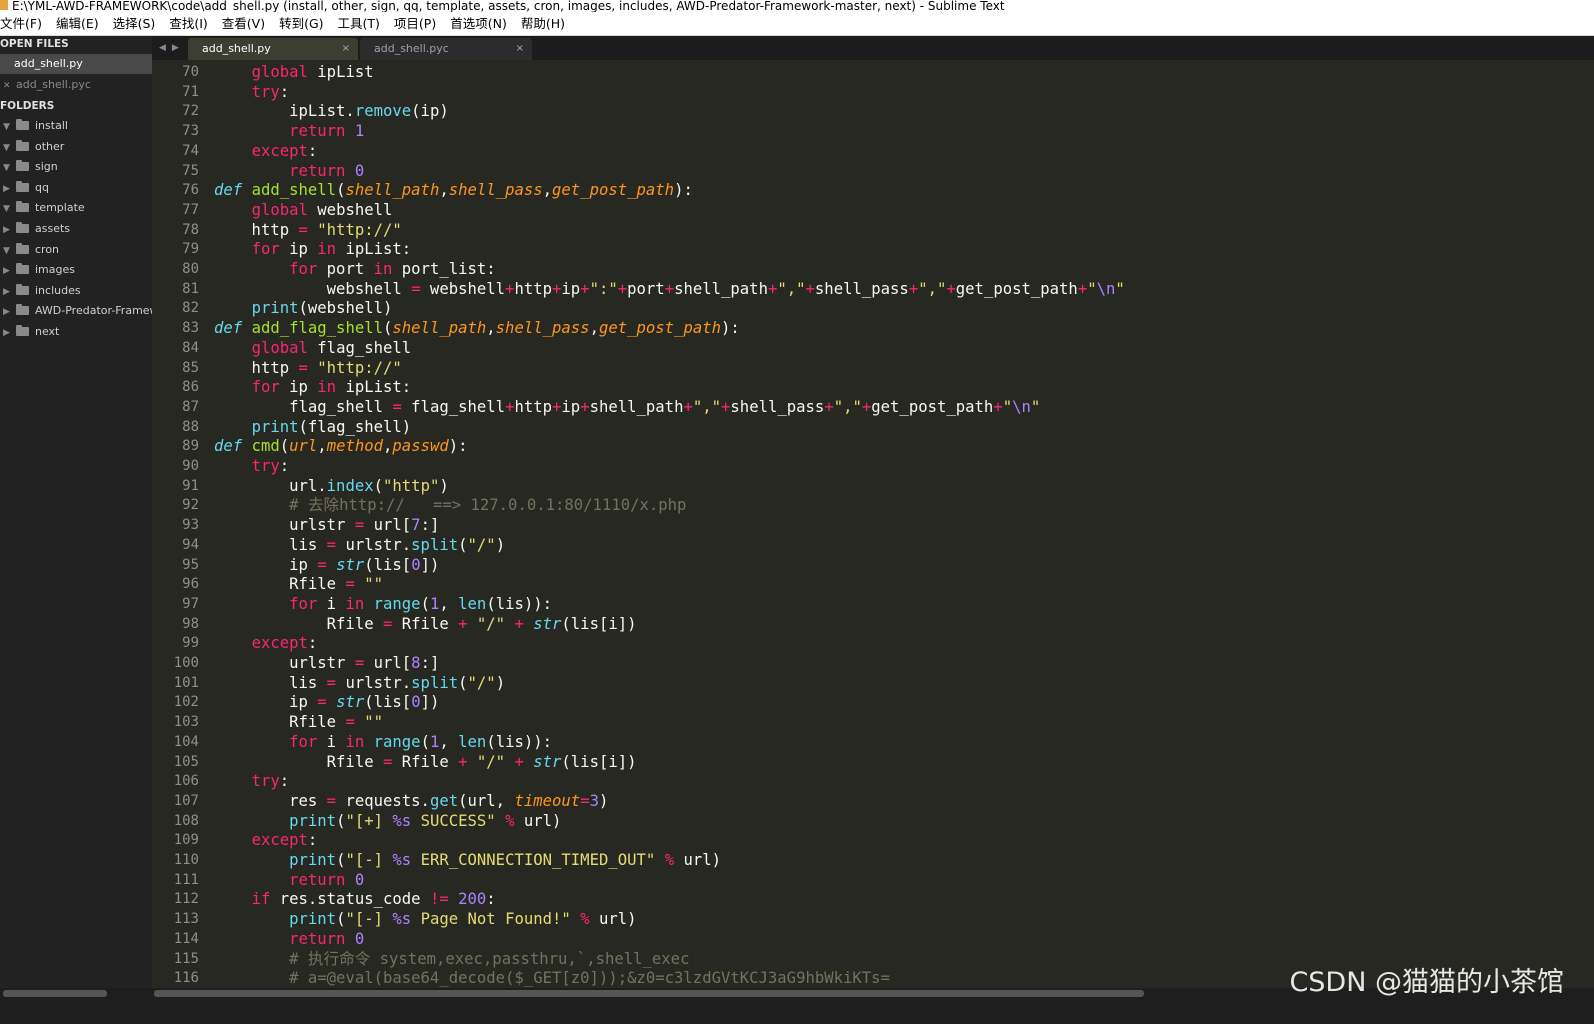  What do you see at coordinates (451, 960) in the screenshot?
I see `code-line: # 执行命令 system,exec,passthru,`,shell_exec` at bounding box center [451, 960].